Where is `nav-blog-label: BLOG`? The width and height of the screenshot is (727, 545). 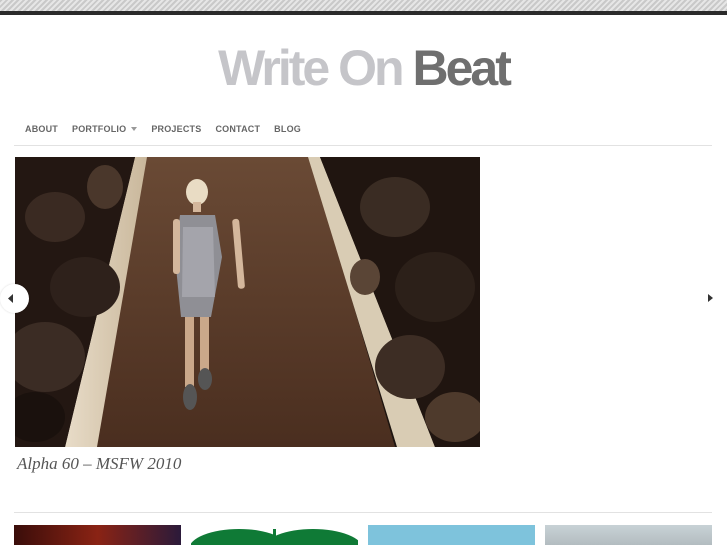
nav-blog-label: BLOG is located at coordinates (287, 129).